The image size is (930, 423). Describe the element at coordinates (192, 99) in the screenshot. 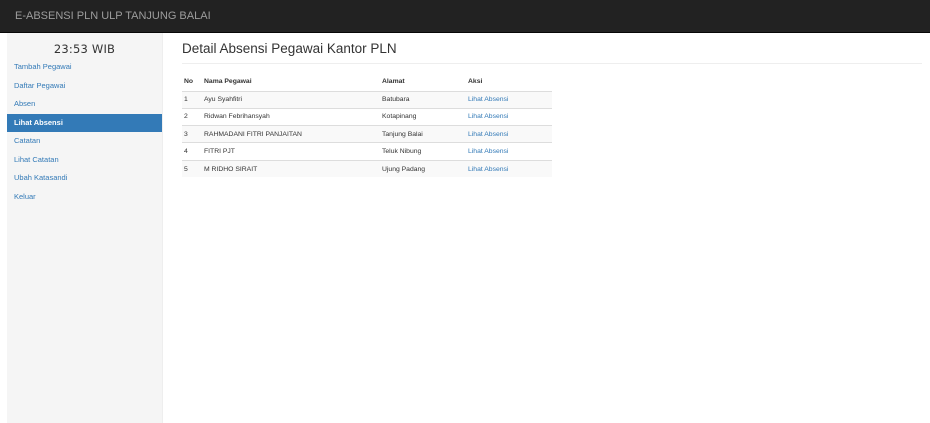

I see `cell-no: 1` at that location.